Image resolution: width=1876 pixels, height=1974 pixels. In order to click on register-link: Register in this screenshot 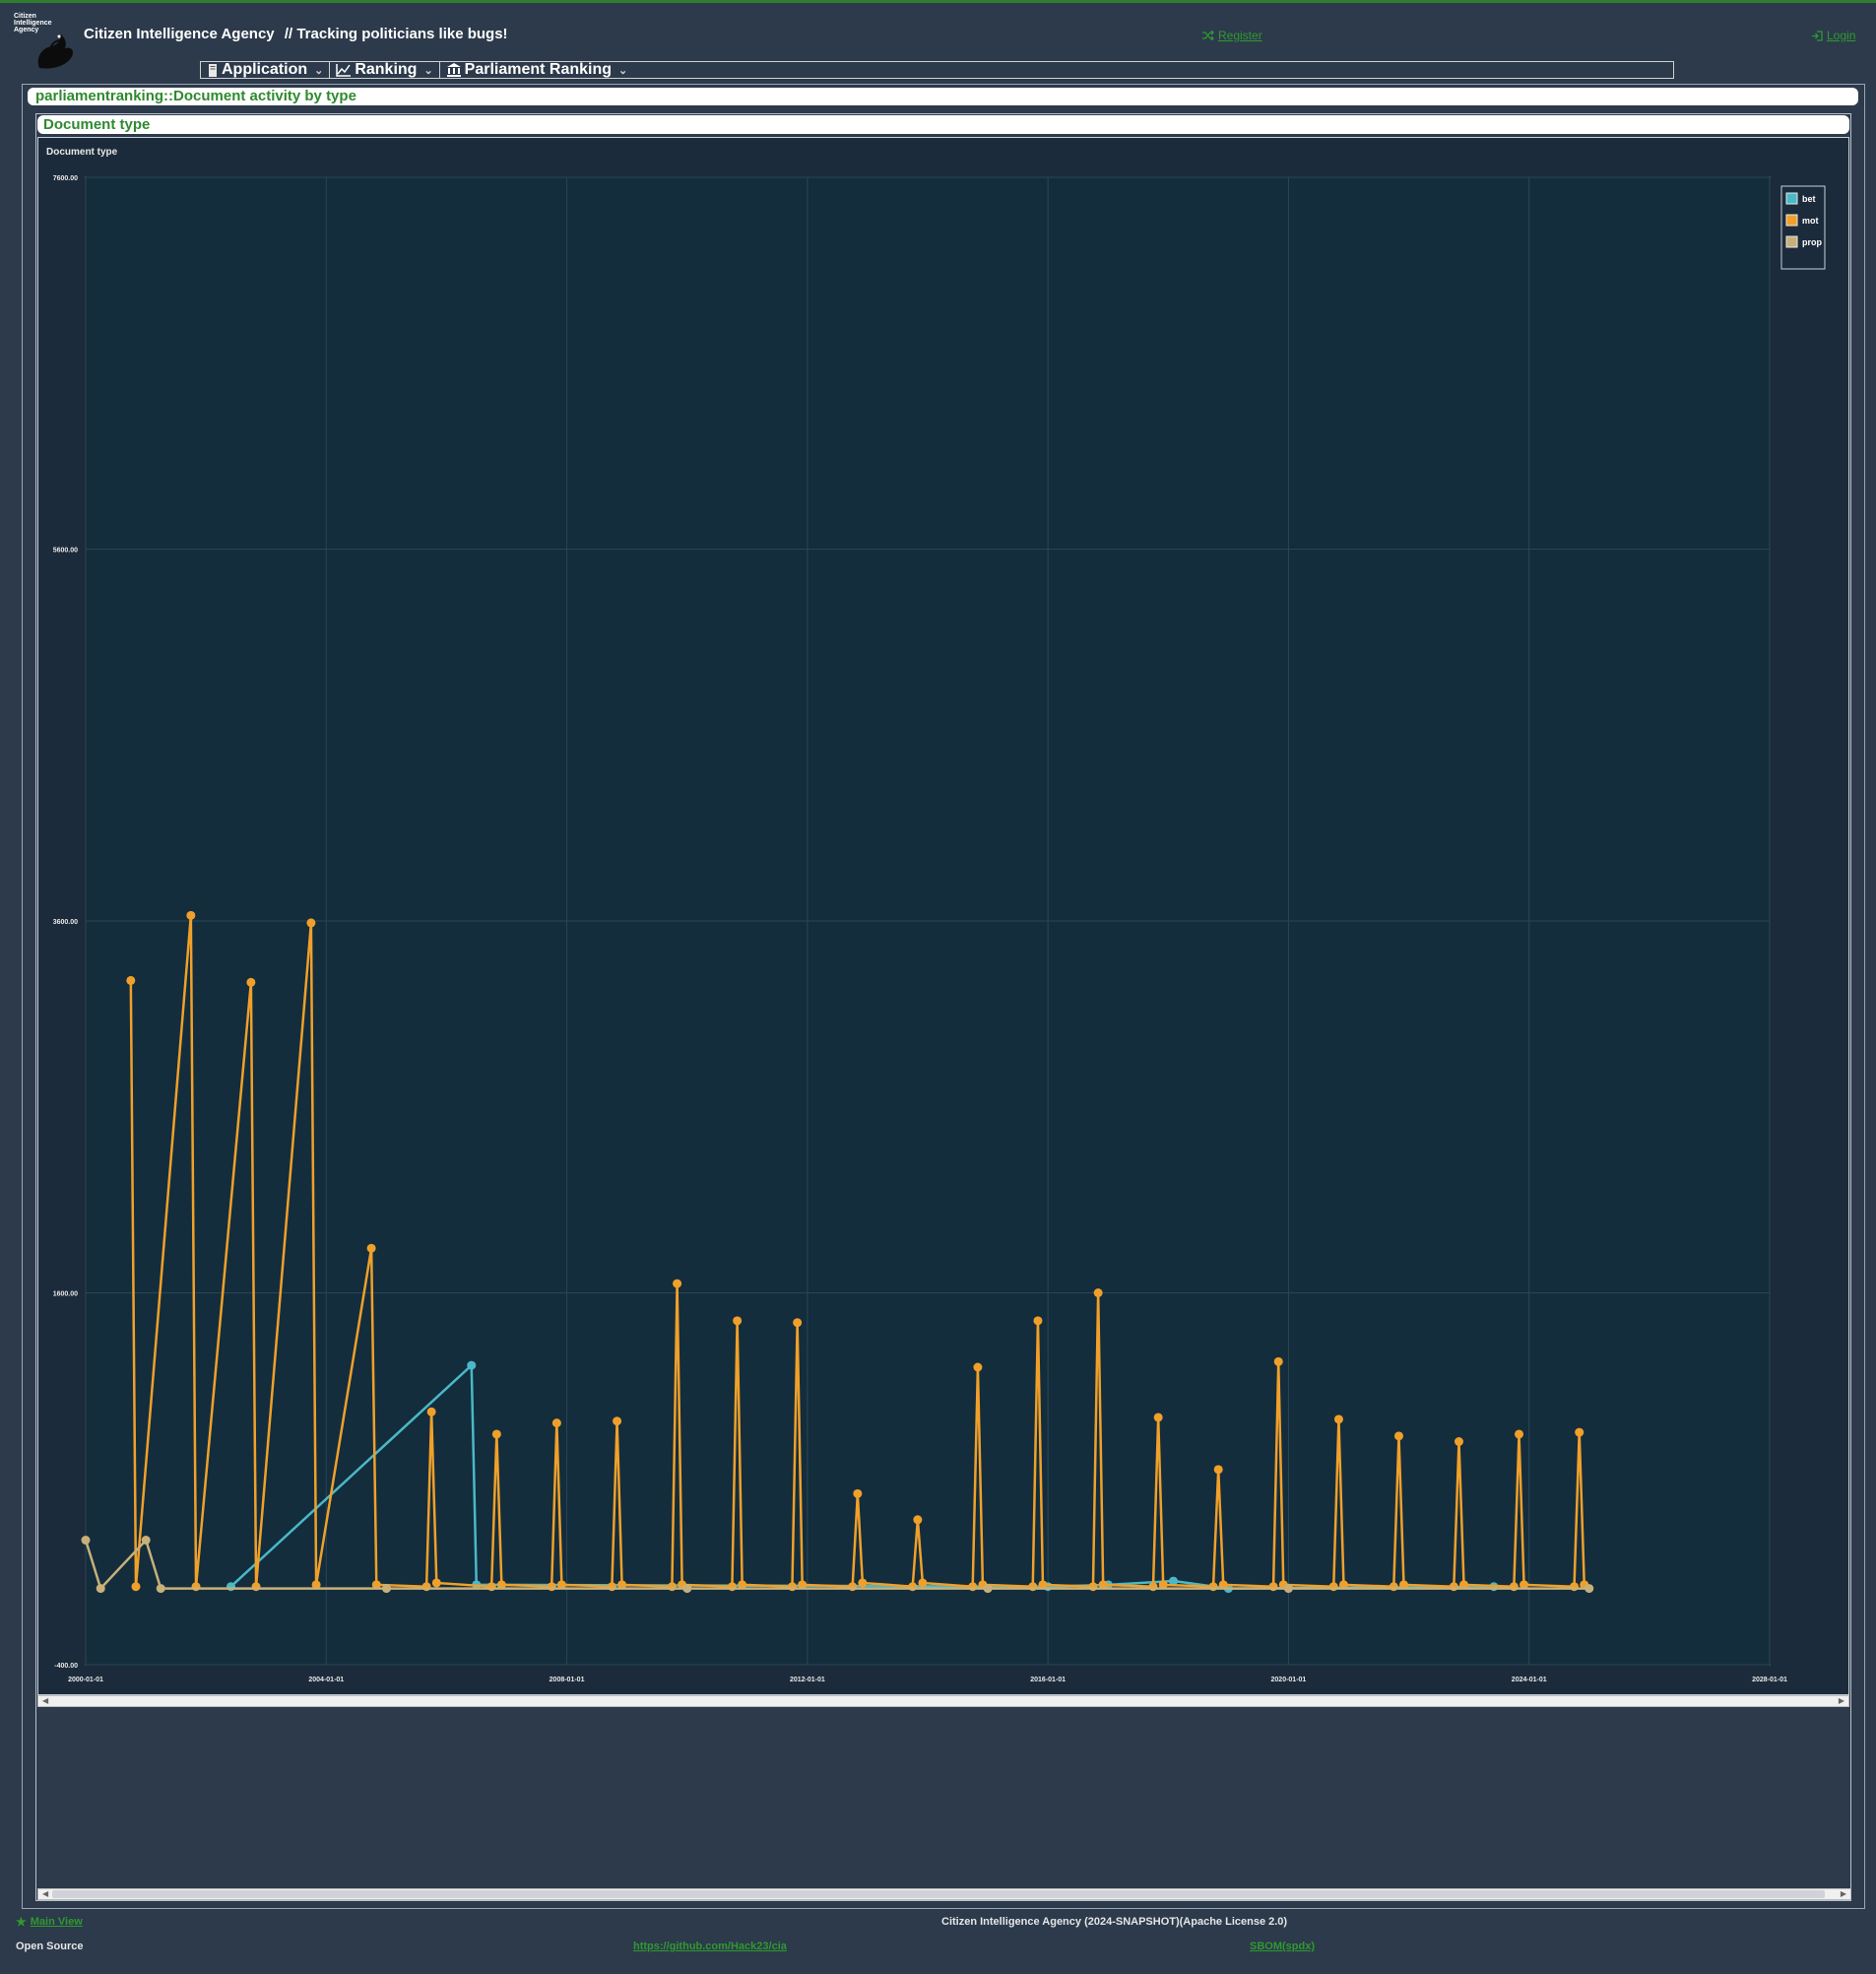, I will do `click(1232, 35)`.